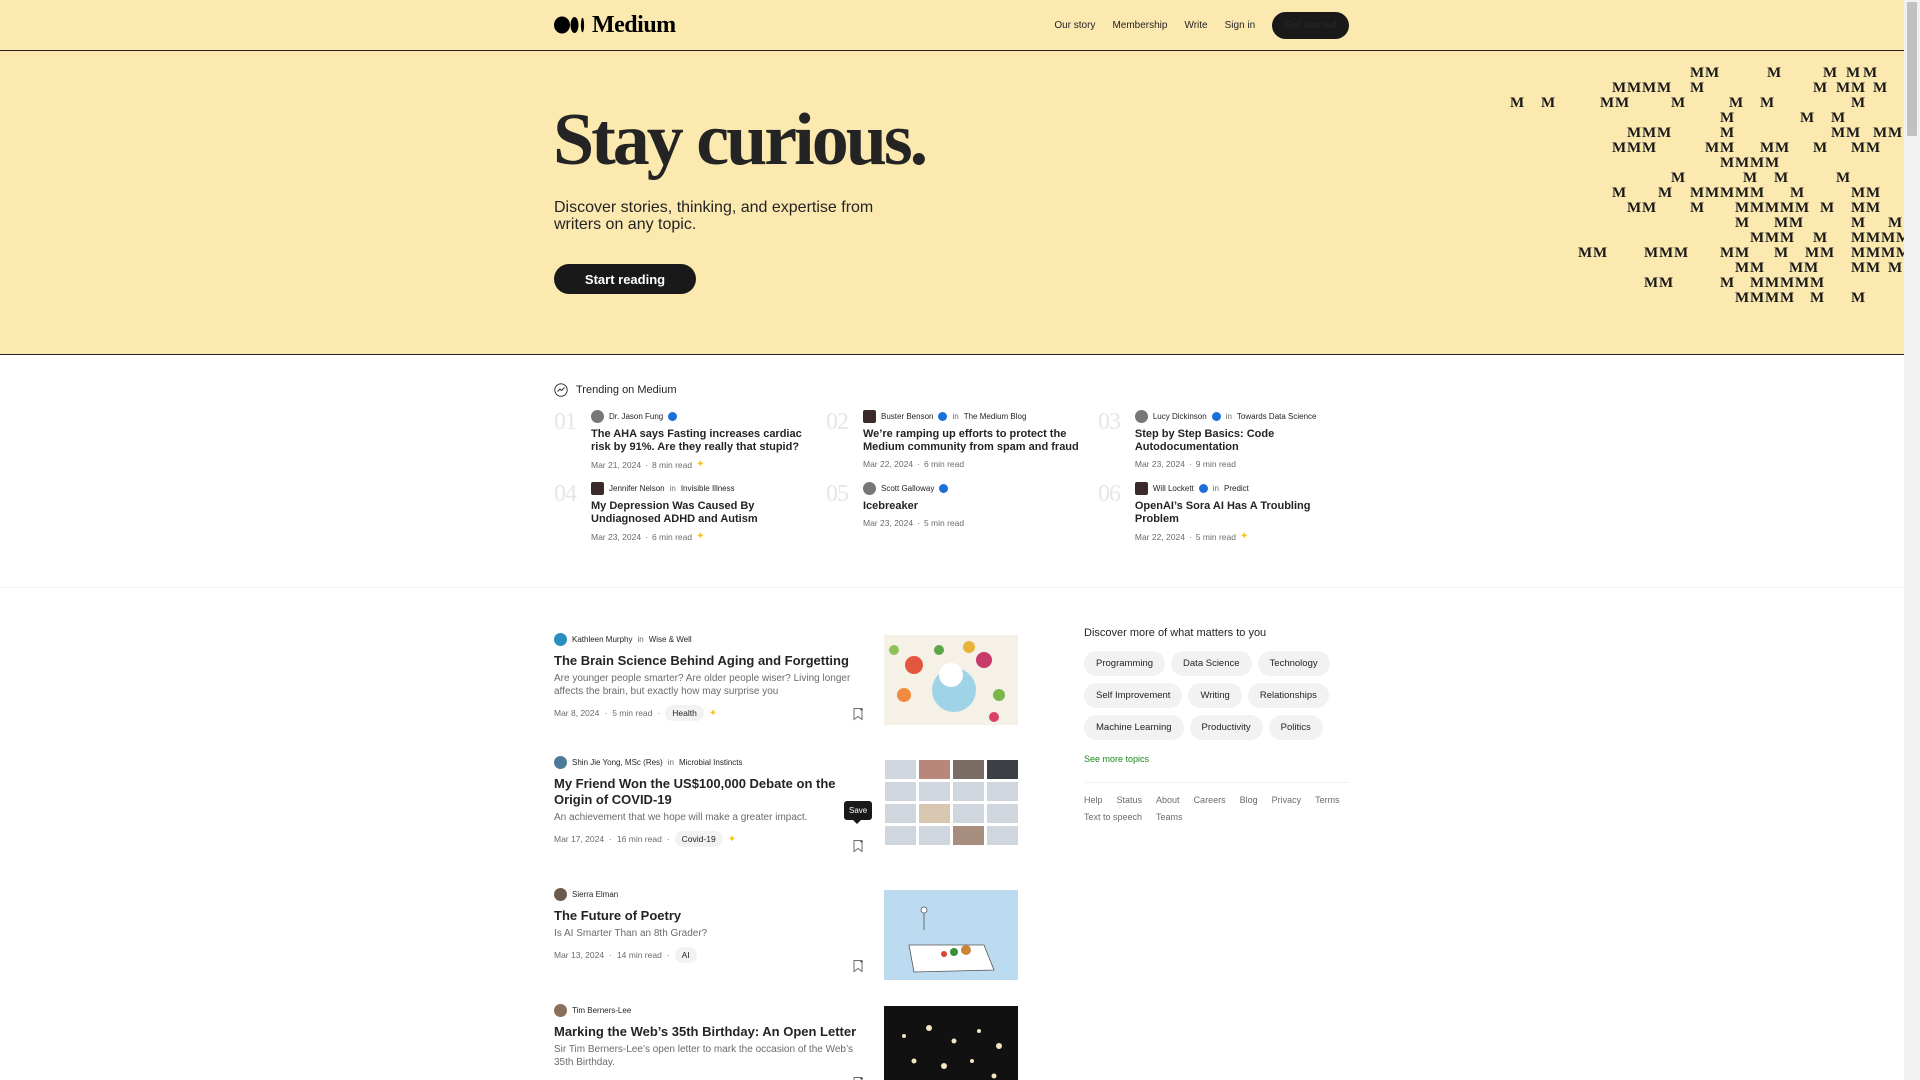 This screenshot has height=1080, width=1920. Describe the element at coordinates (636, 416) in the screenshot. I see `author-name: Dr. Jason Fung` at that location.